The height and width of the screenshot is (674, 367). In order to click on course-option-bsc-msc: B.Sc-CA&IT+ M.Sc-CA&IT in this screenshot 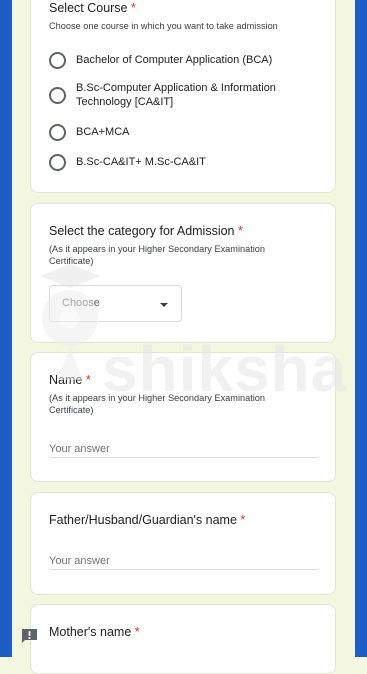, I will do `click(167, 162)`.